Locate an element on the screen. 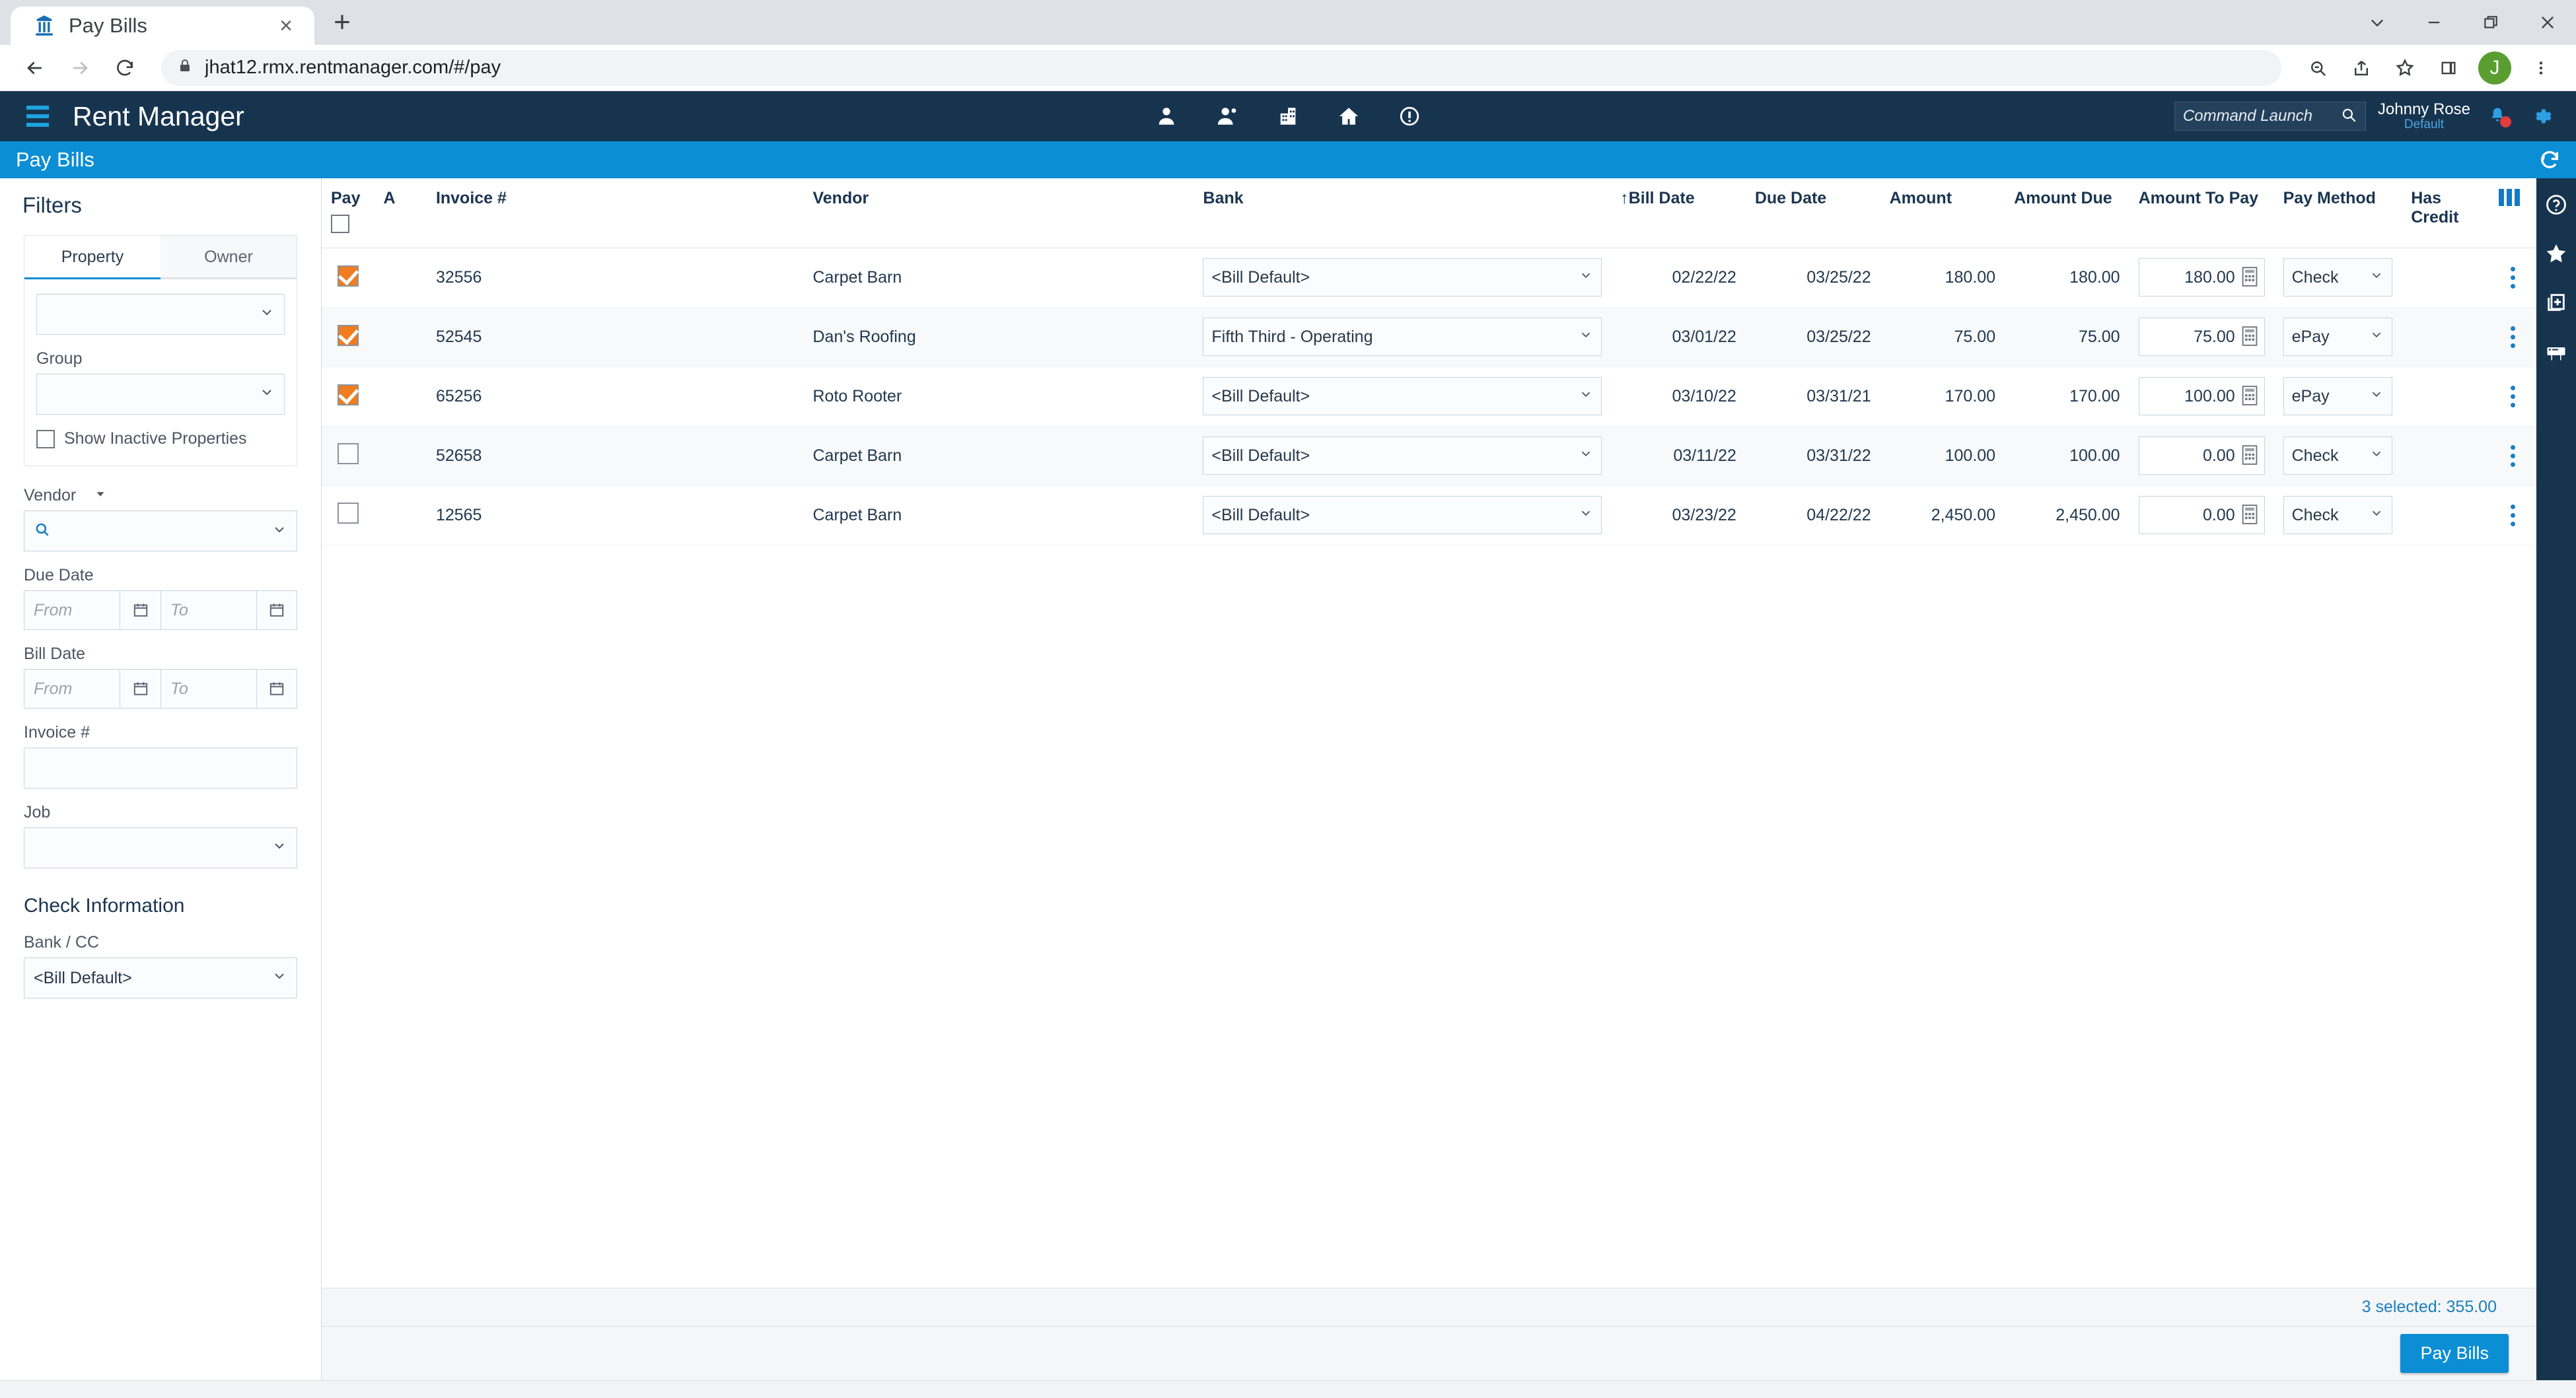 The width and height of the screenshot is (2576, 1398). back-icon is located at coordinates (35, 68).